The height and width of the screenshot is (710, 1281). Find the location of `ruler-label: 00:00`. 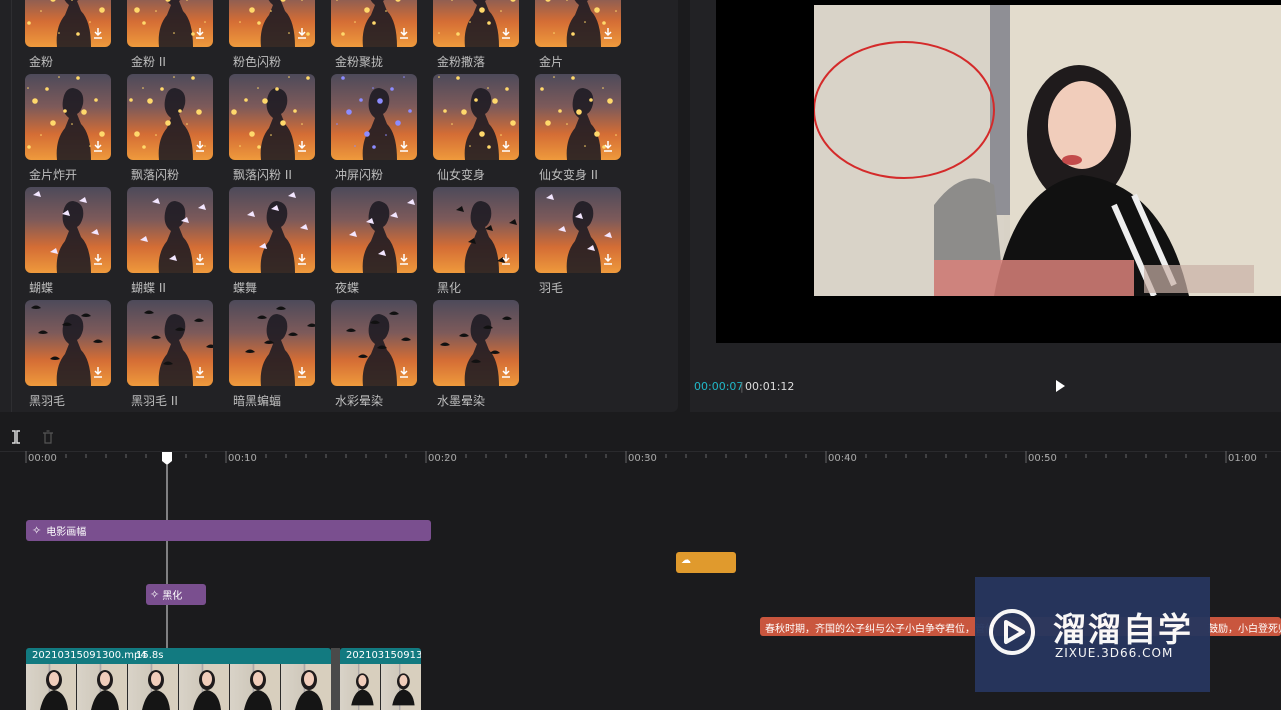

ruler-label: 00:00 is located at coordinates (42, 458).